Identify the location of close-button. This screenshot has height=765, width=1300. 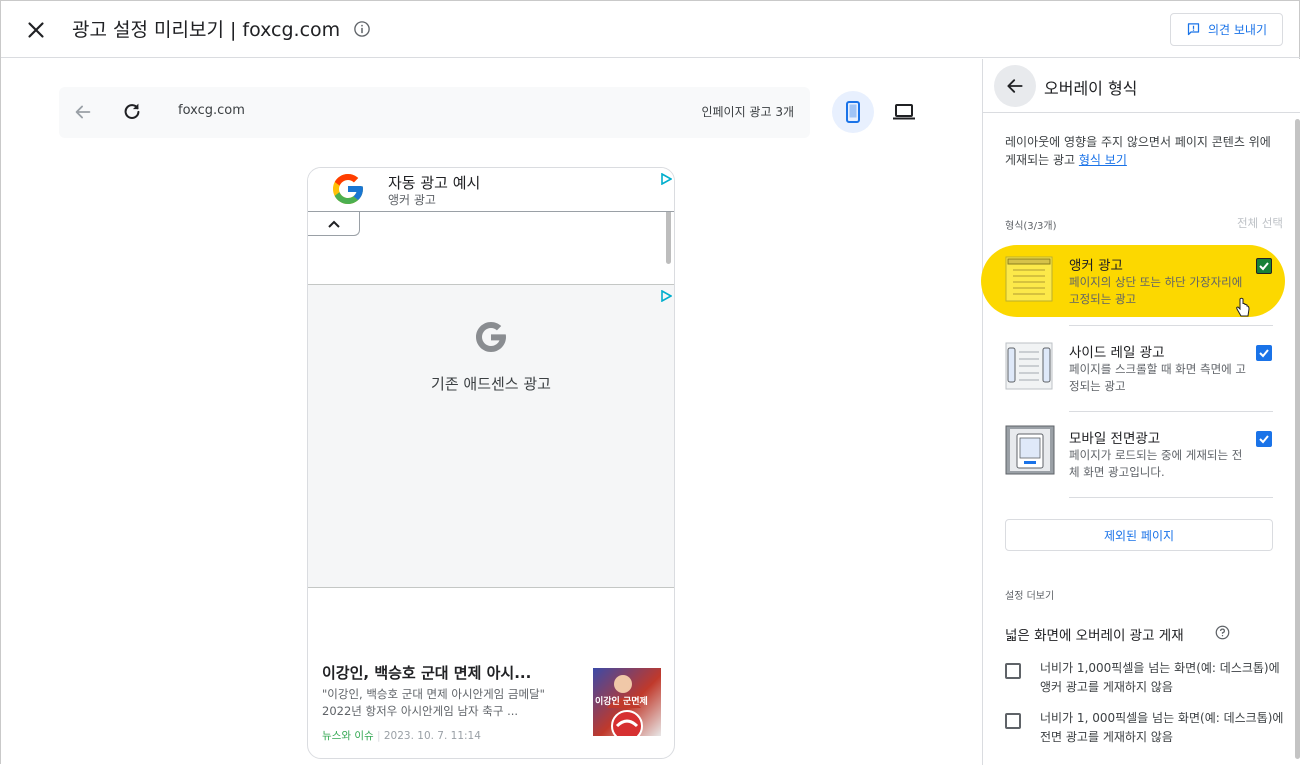
(36, 30).